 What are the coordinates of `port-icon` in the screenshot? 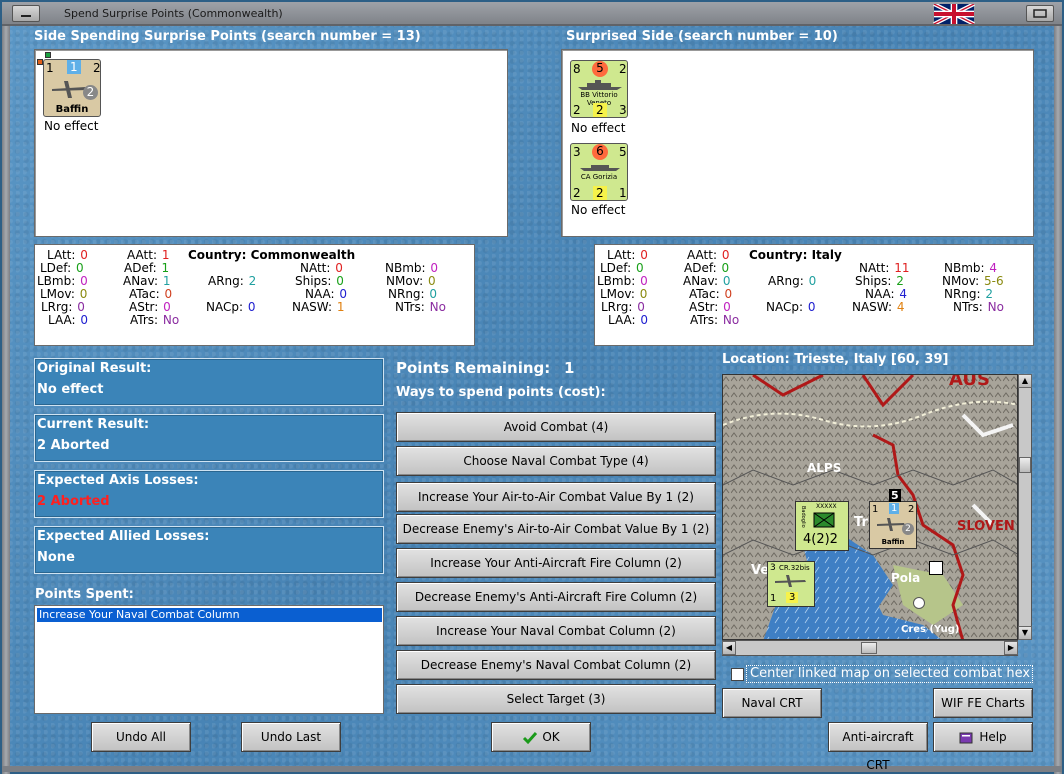 It's located at (936, 568).